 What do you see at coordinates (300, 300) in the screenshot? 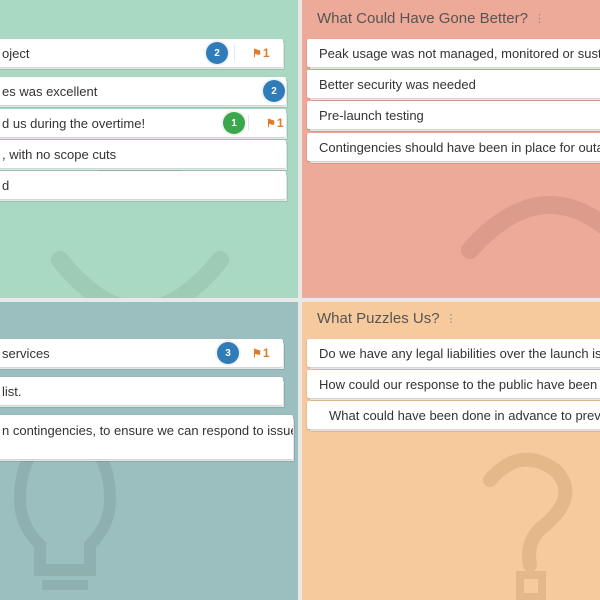
I see `horizontal-divider` at bounding box center [300, 300].